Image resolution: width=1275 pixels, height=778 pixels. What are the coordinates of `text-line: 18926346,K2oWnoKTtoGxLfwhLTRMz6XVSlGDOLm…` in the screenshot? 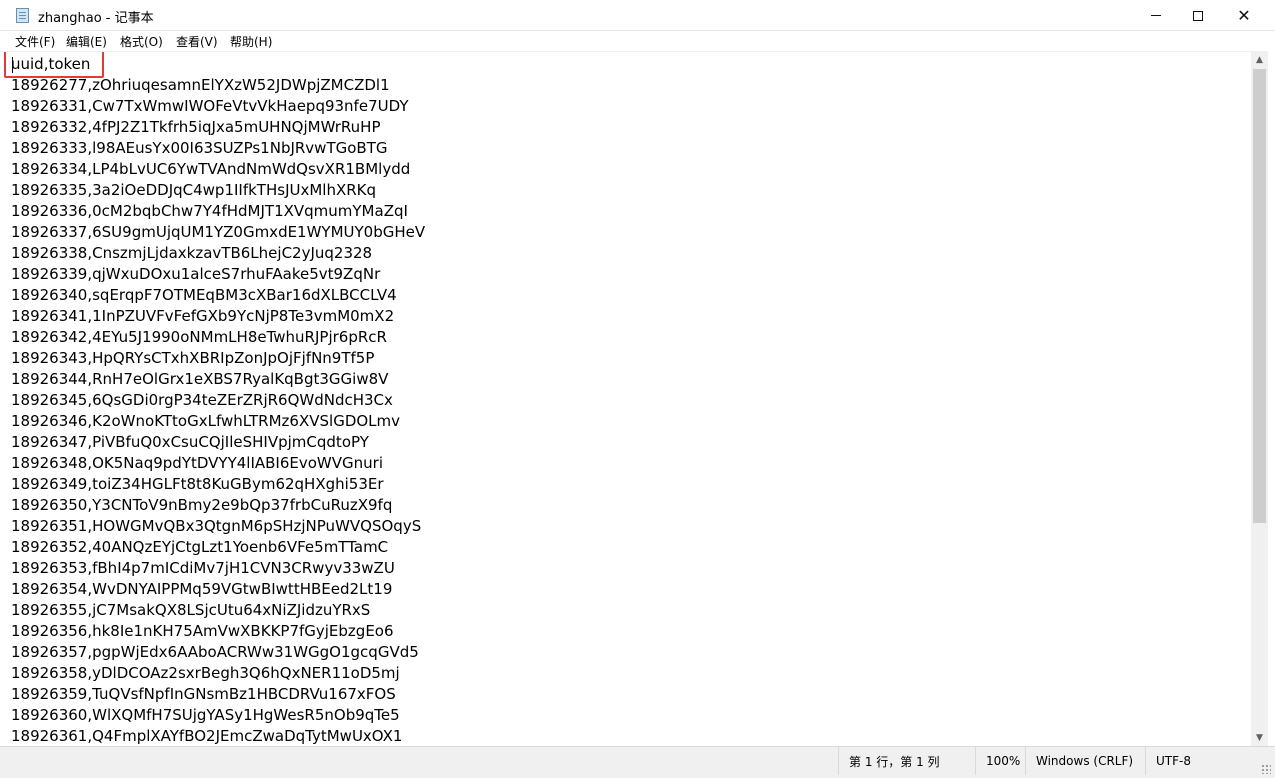 It's located at (218, 421).